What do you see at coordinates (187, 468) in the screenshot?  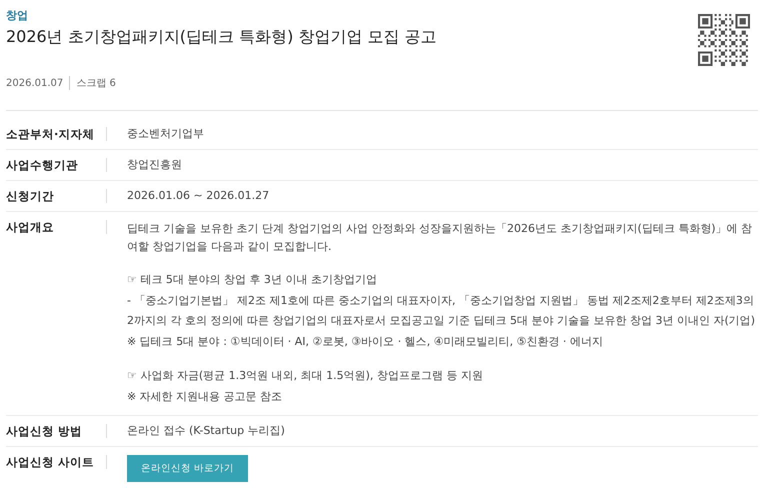 I see `apply-online-button: 온라인신청 바로가기` at bounding box center [187, 468].